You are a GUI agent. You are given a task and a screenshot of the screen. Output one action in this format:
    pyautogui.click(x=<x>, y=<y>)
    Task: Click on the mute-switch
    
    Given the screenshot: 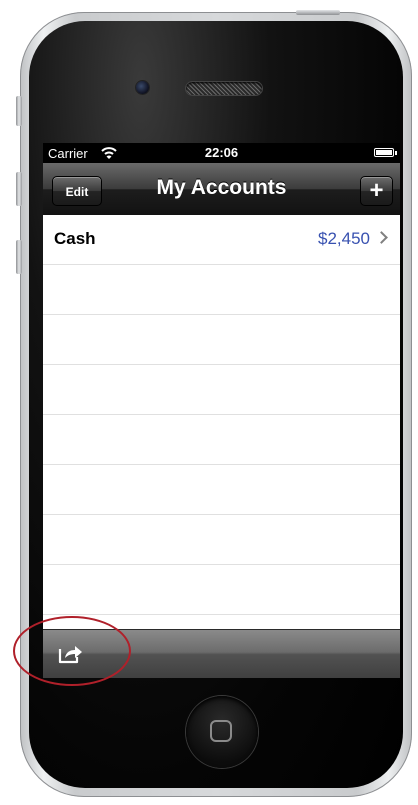 What is the action you would take?
    pyautogui.click(x=19, y=111)
    